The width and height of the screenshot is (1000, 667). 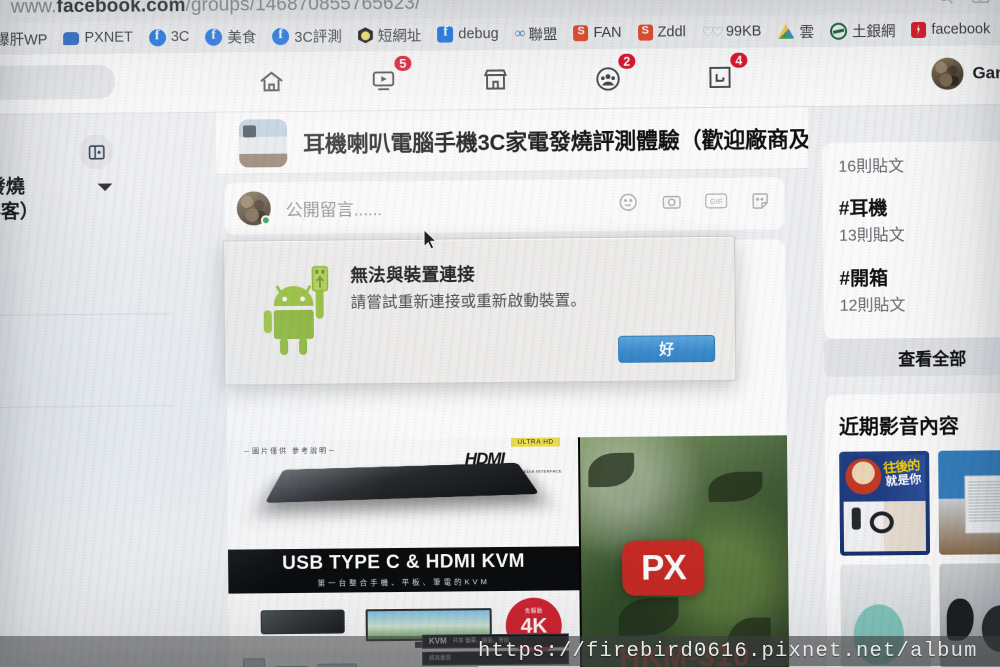 I want to click on panel-collapse-icon, so click(x=96, y=152).